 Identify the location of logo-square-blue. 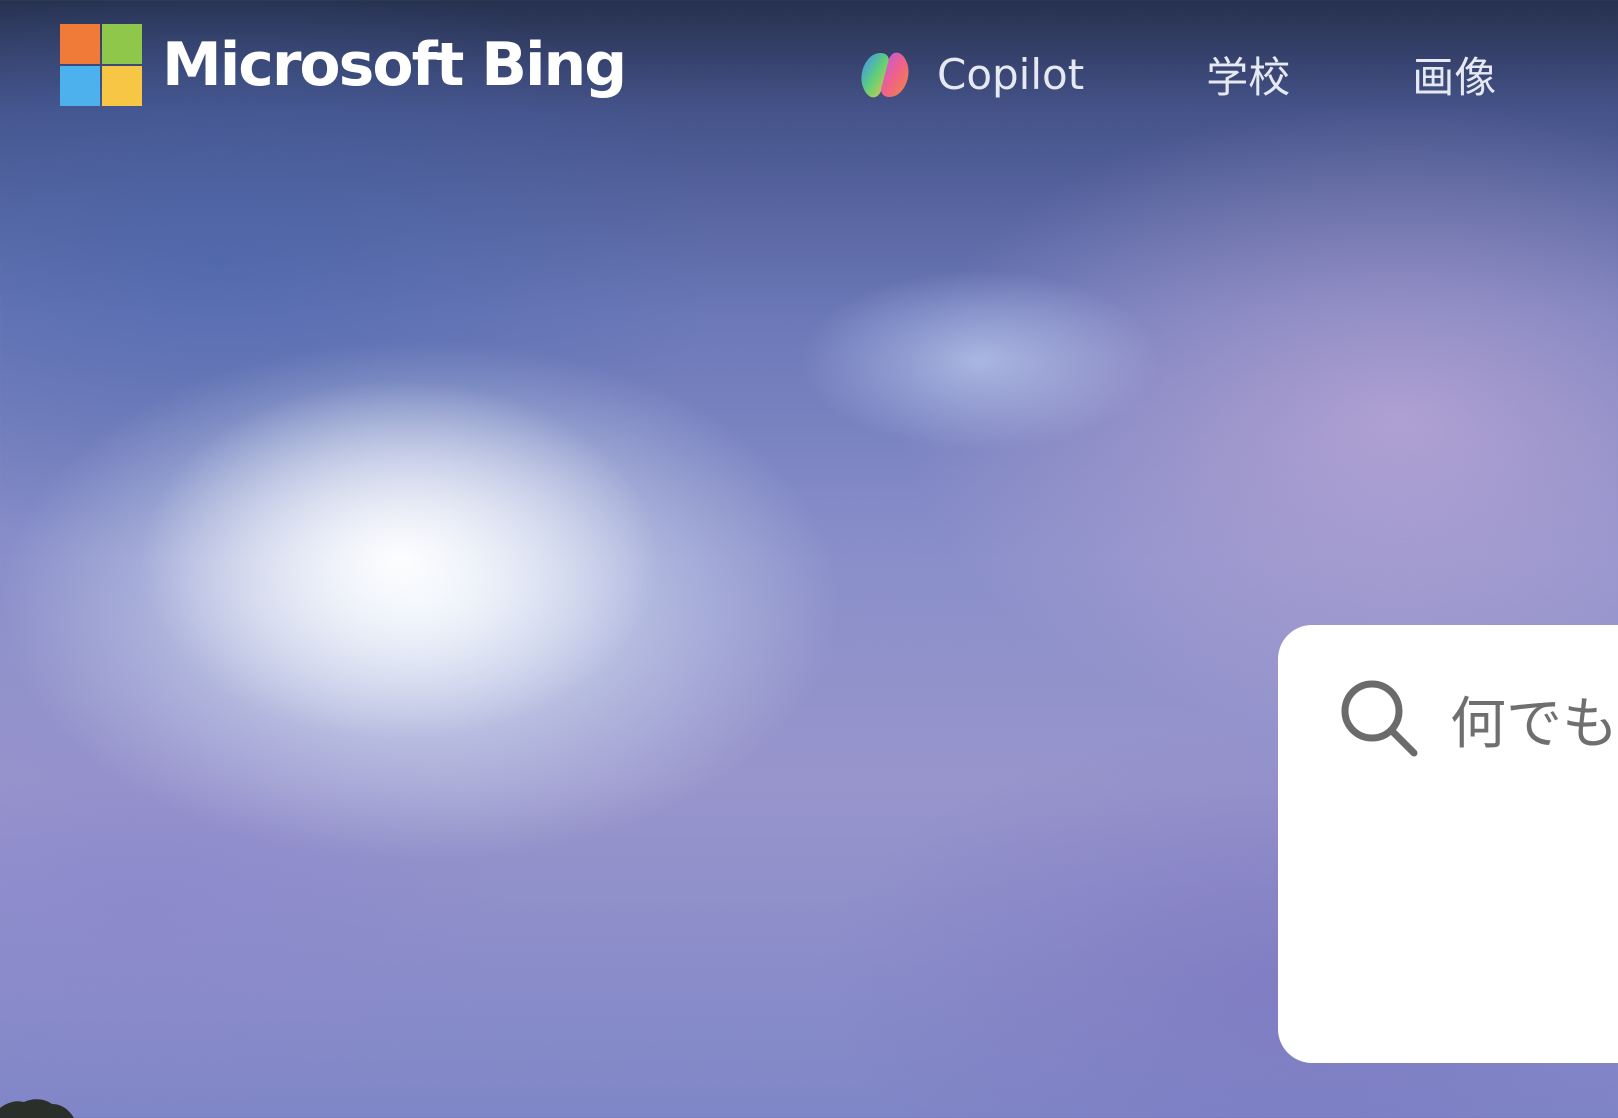
(80, 86).